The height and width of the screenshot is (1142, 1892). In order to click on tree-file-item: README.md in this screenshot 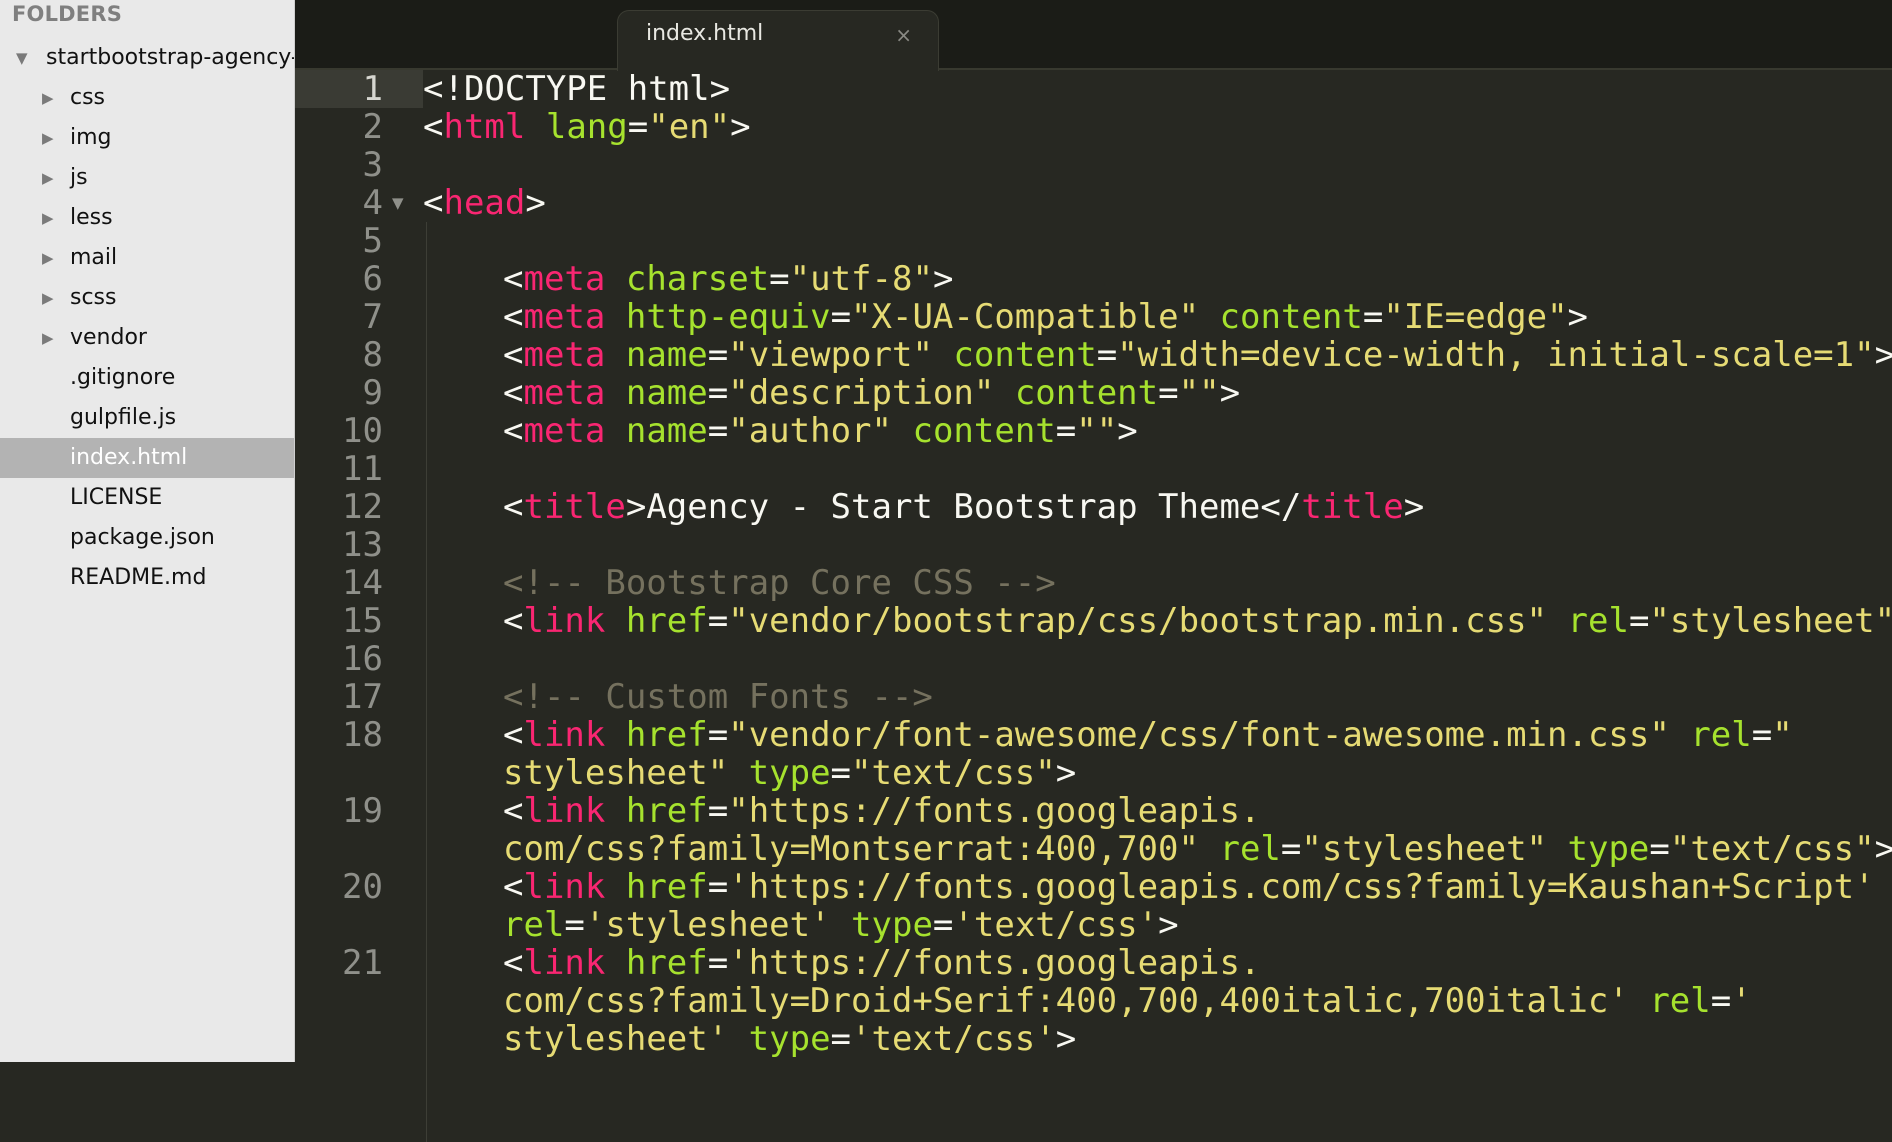, I will do `click(147, 578)`.